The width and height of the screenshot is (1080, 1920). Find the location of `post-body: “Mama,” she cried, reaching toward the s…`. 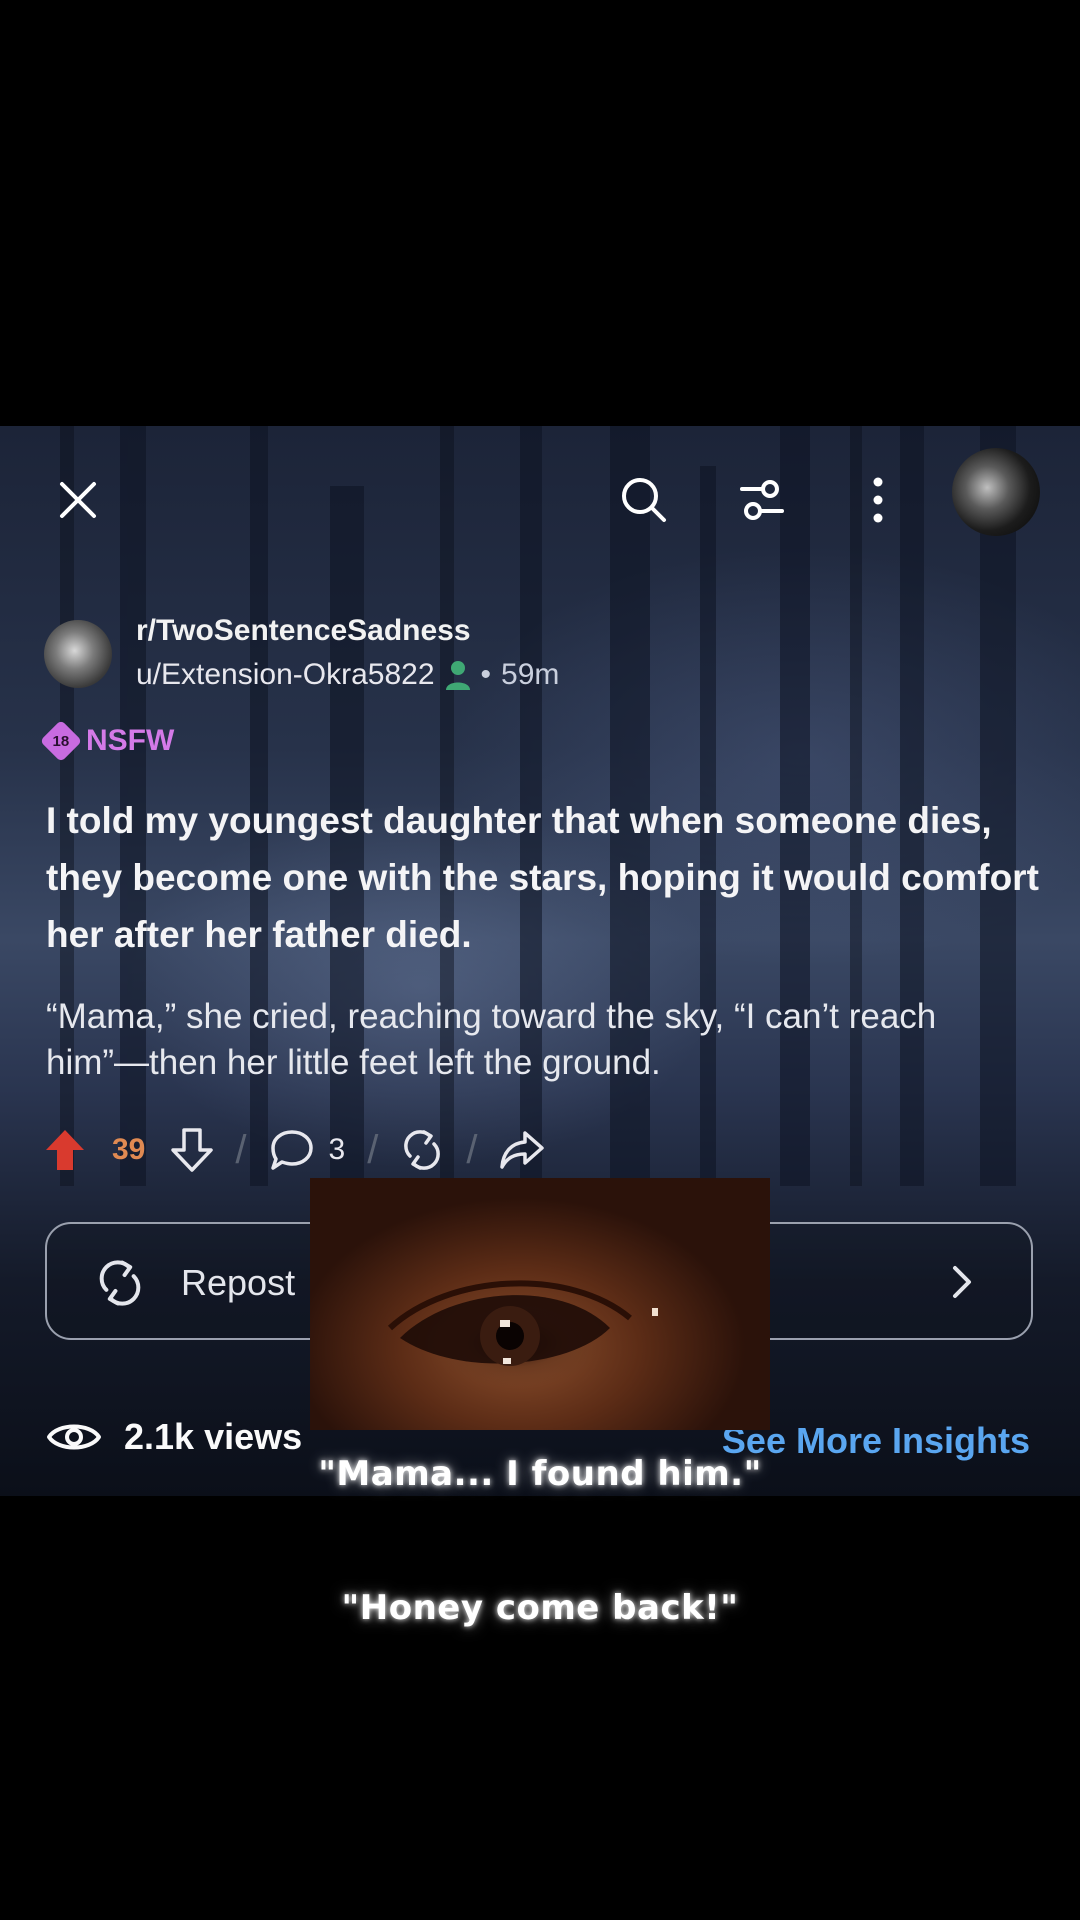

post-body: “Mama,” she cried, reaching toward the s… is located at coordinates (491, 1039).